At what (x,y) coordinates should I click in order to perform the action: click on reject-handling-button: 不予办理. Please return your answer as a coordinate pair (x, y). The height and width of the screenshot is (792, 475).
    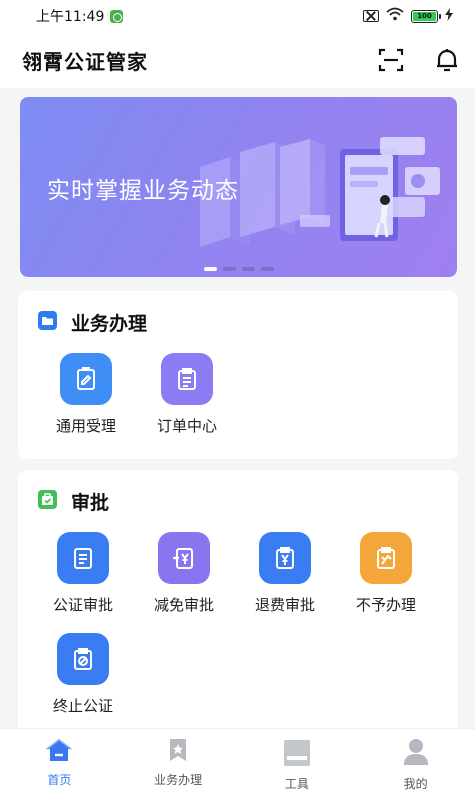
    Looking at the image, I should click on (386, 573).